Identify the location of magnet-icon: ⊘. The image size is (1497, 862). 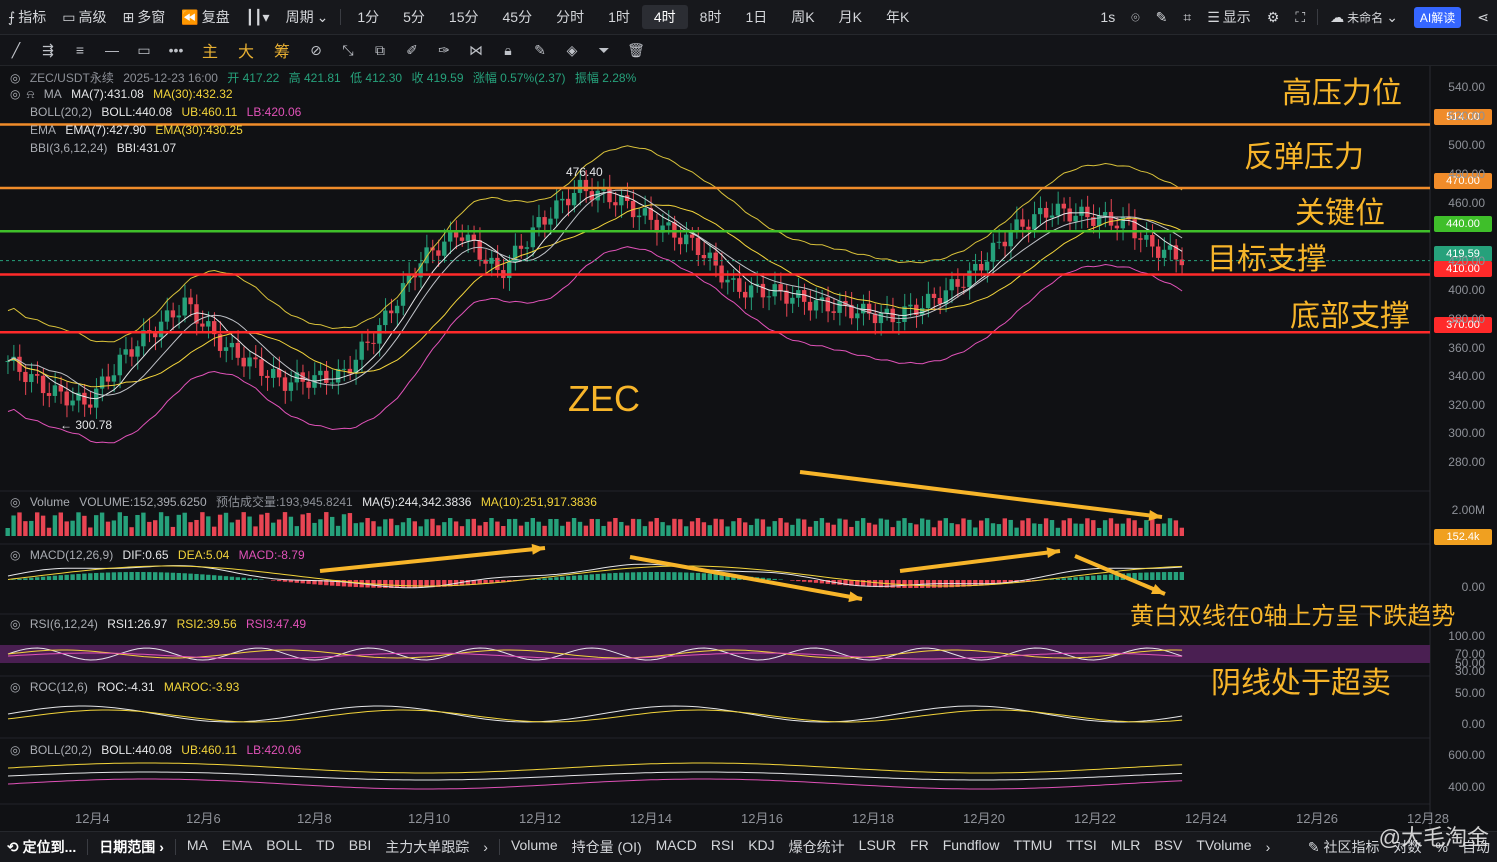
(316, 50).